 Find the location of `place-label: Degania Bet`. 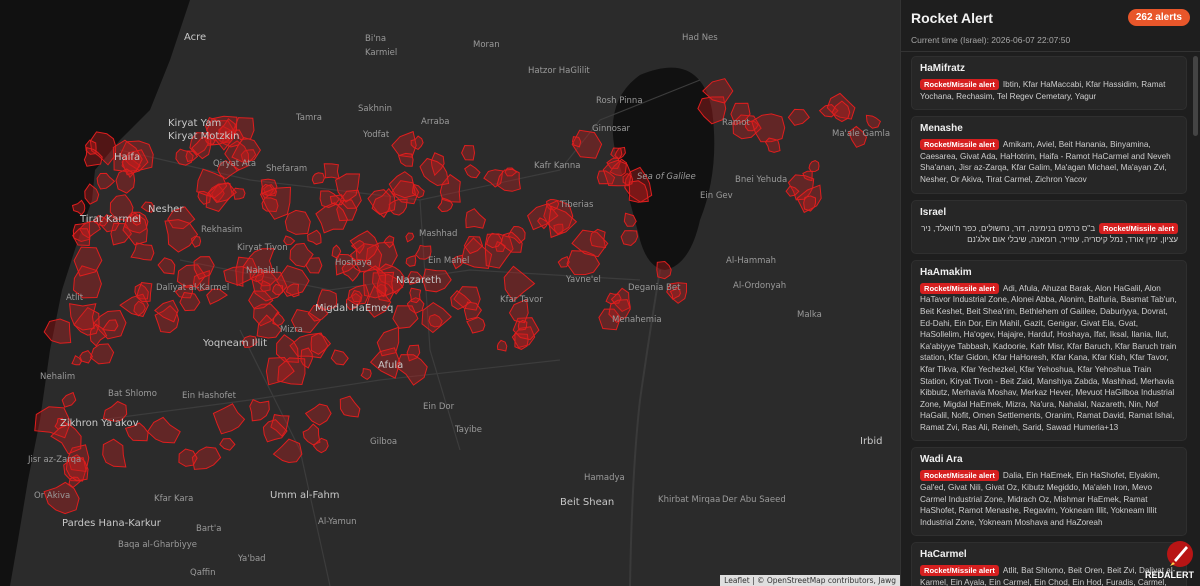

place-label: Degania Bet is located at coordinates (654, 288).